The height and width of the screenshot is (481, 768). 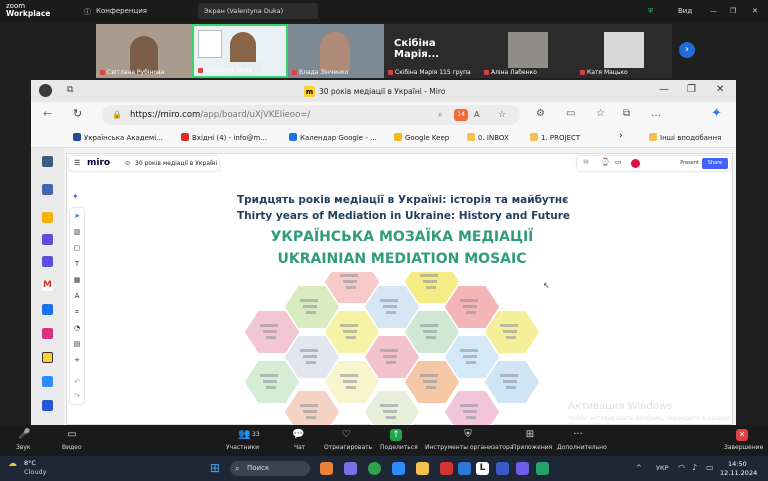 I want to click on undo-icon: ↶, so click(x=77, y=382).